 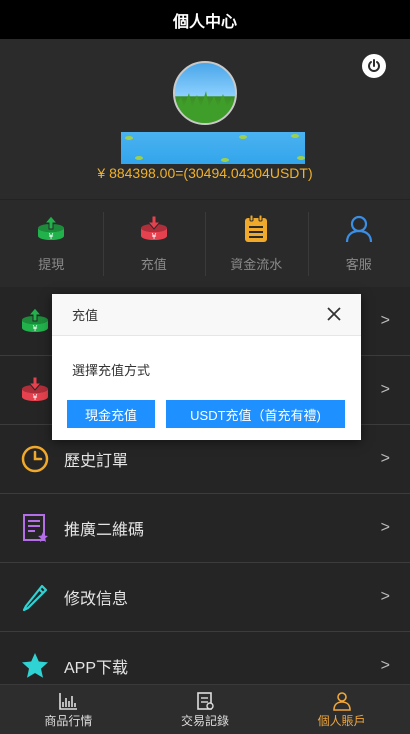 I want to click on dialog-actions: 現金充值 USDT充值（首充有禮), so click(x=206, y=414).